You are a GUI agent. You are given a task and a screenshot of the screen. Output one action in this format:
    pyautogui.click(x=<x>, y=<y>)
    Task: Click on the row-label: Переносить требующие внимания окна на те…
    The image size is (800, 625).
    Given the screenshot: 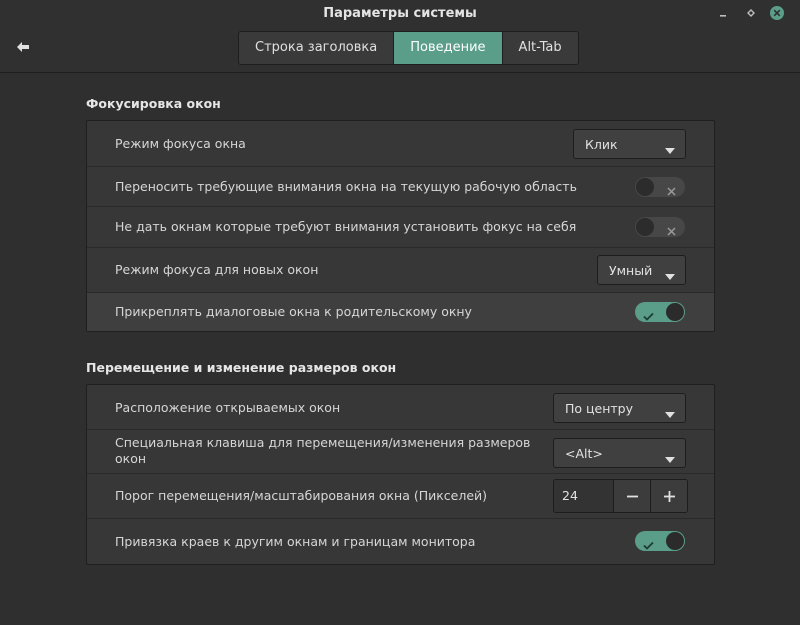 What is the action you would take?
    pyautogui.click(x=346, y=186)
    